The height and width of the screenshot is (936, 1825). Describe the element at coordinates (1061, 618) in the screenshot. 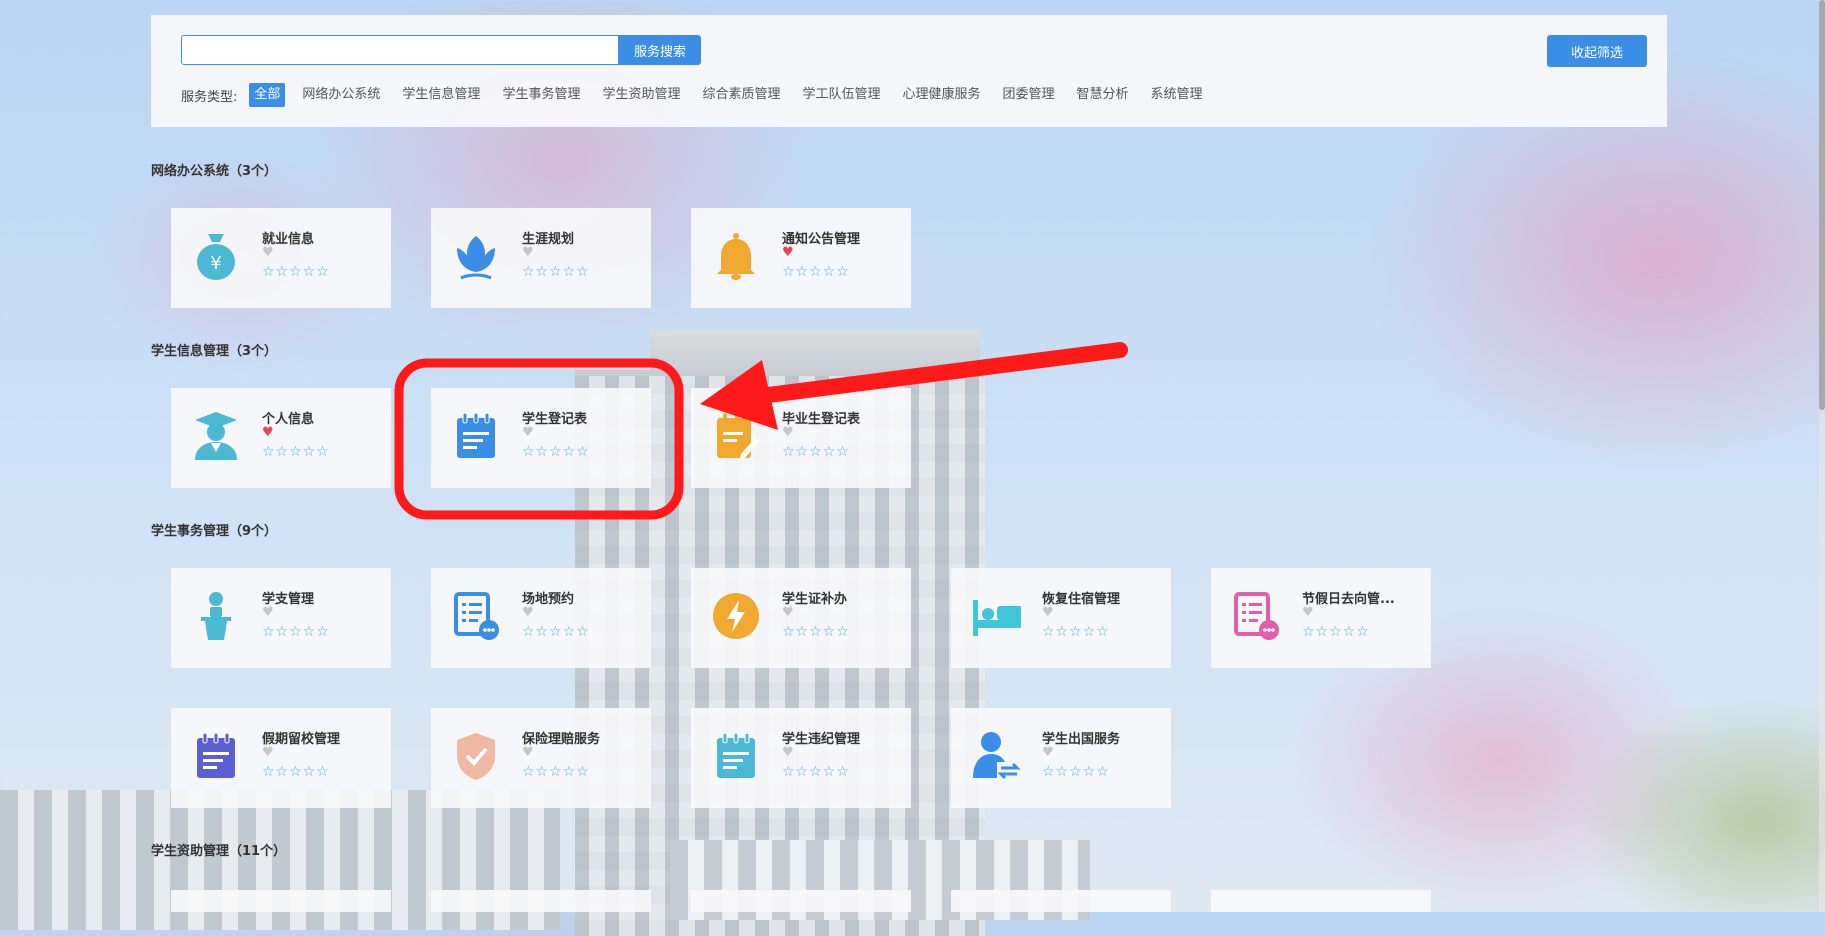

I see `service-card: 恢复住宿管理 ♥ ☆☆☆☆☆` at that location.